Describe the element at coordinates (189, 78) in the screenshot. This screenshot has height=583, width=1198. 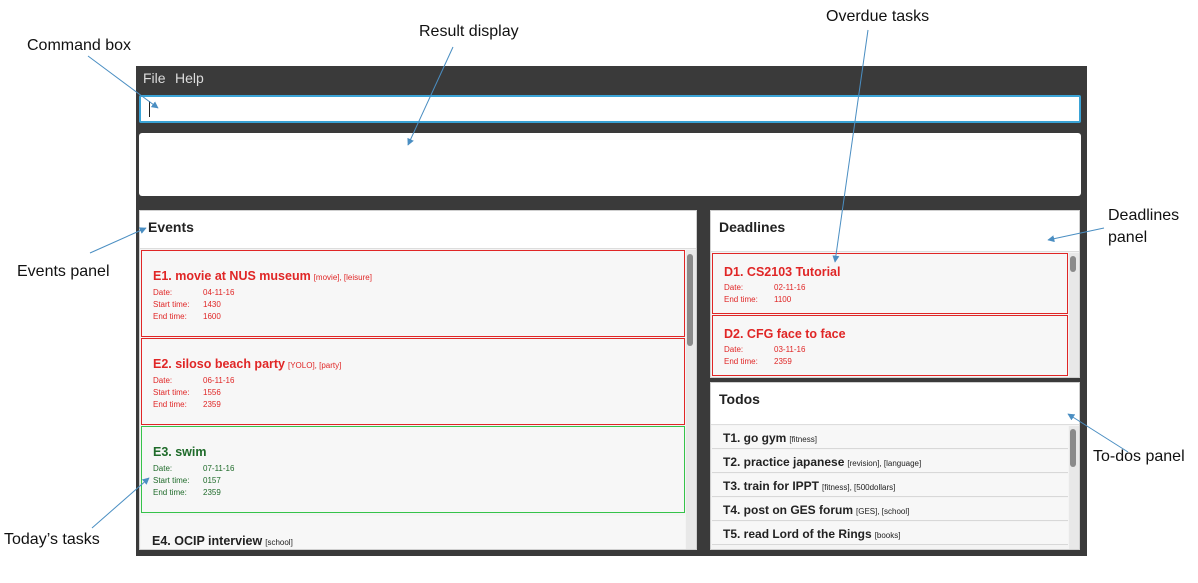
I see `menu-help: Help` at that location.